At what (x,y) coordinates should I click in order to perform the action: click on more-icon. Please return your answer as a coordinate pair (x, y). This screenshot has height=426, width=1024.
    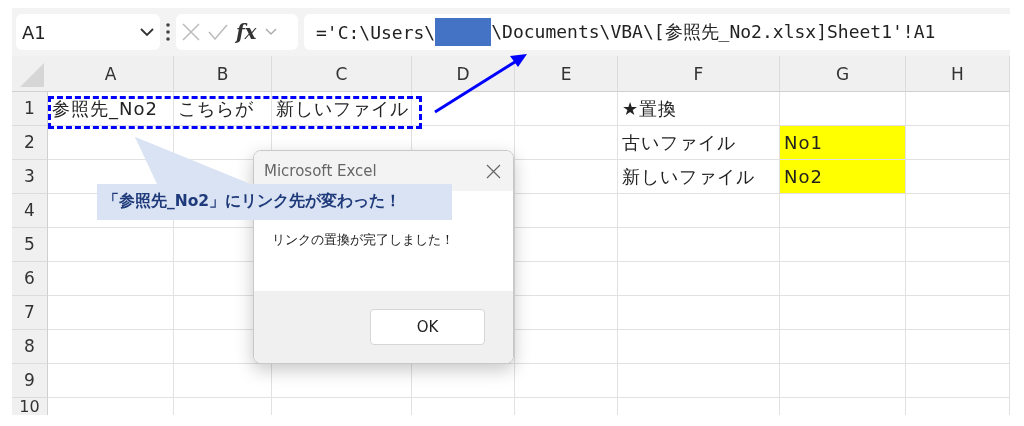
    Looking at the image, I should click on (168, 32).